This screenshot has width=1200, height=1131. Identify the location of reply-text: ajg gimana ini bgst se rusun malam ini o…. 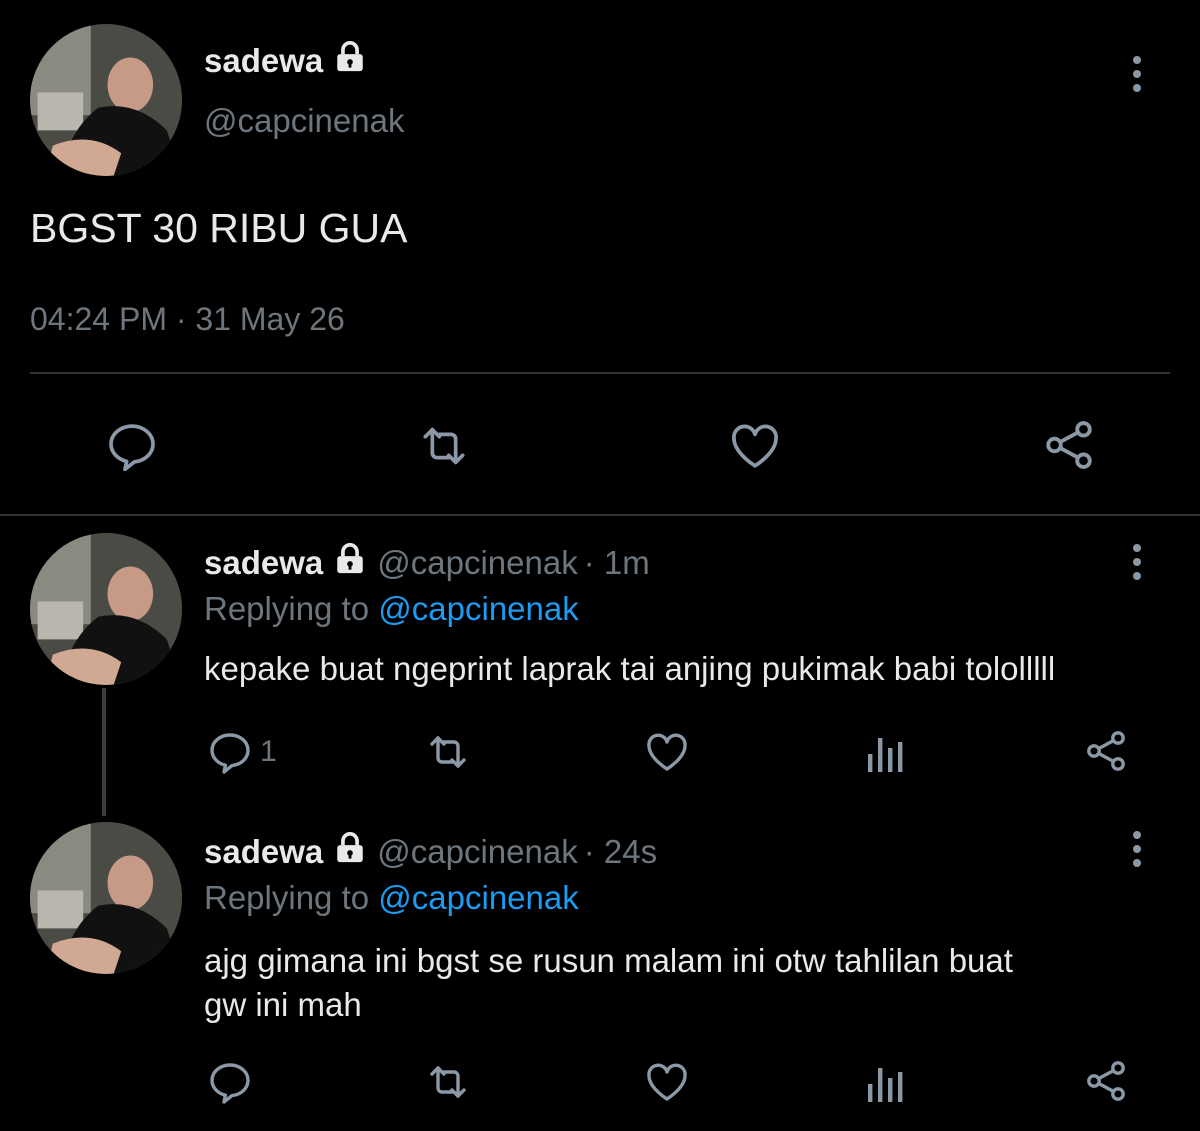
(608, 983).